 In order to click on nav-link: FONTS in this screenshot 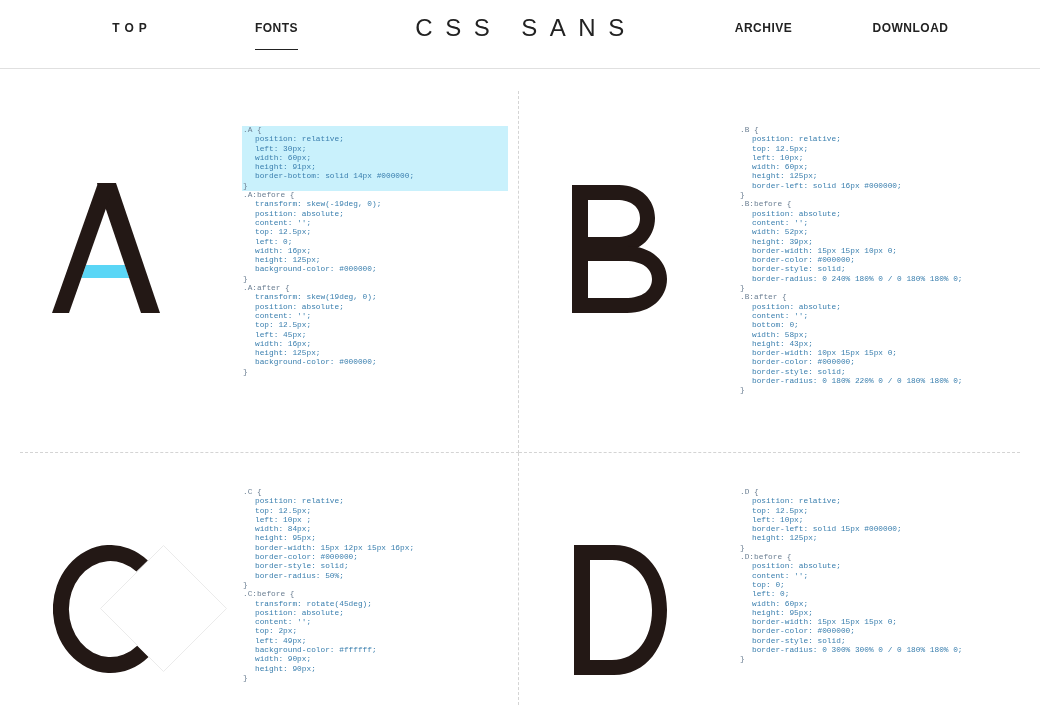, I will do `click(276, 35)`.